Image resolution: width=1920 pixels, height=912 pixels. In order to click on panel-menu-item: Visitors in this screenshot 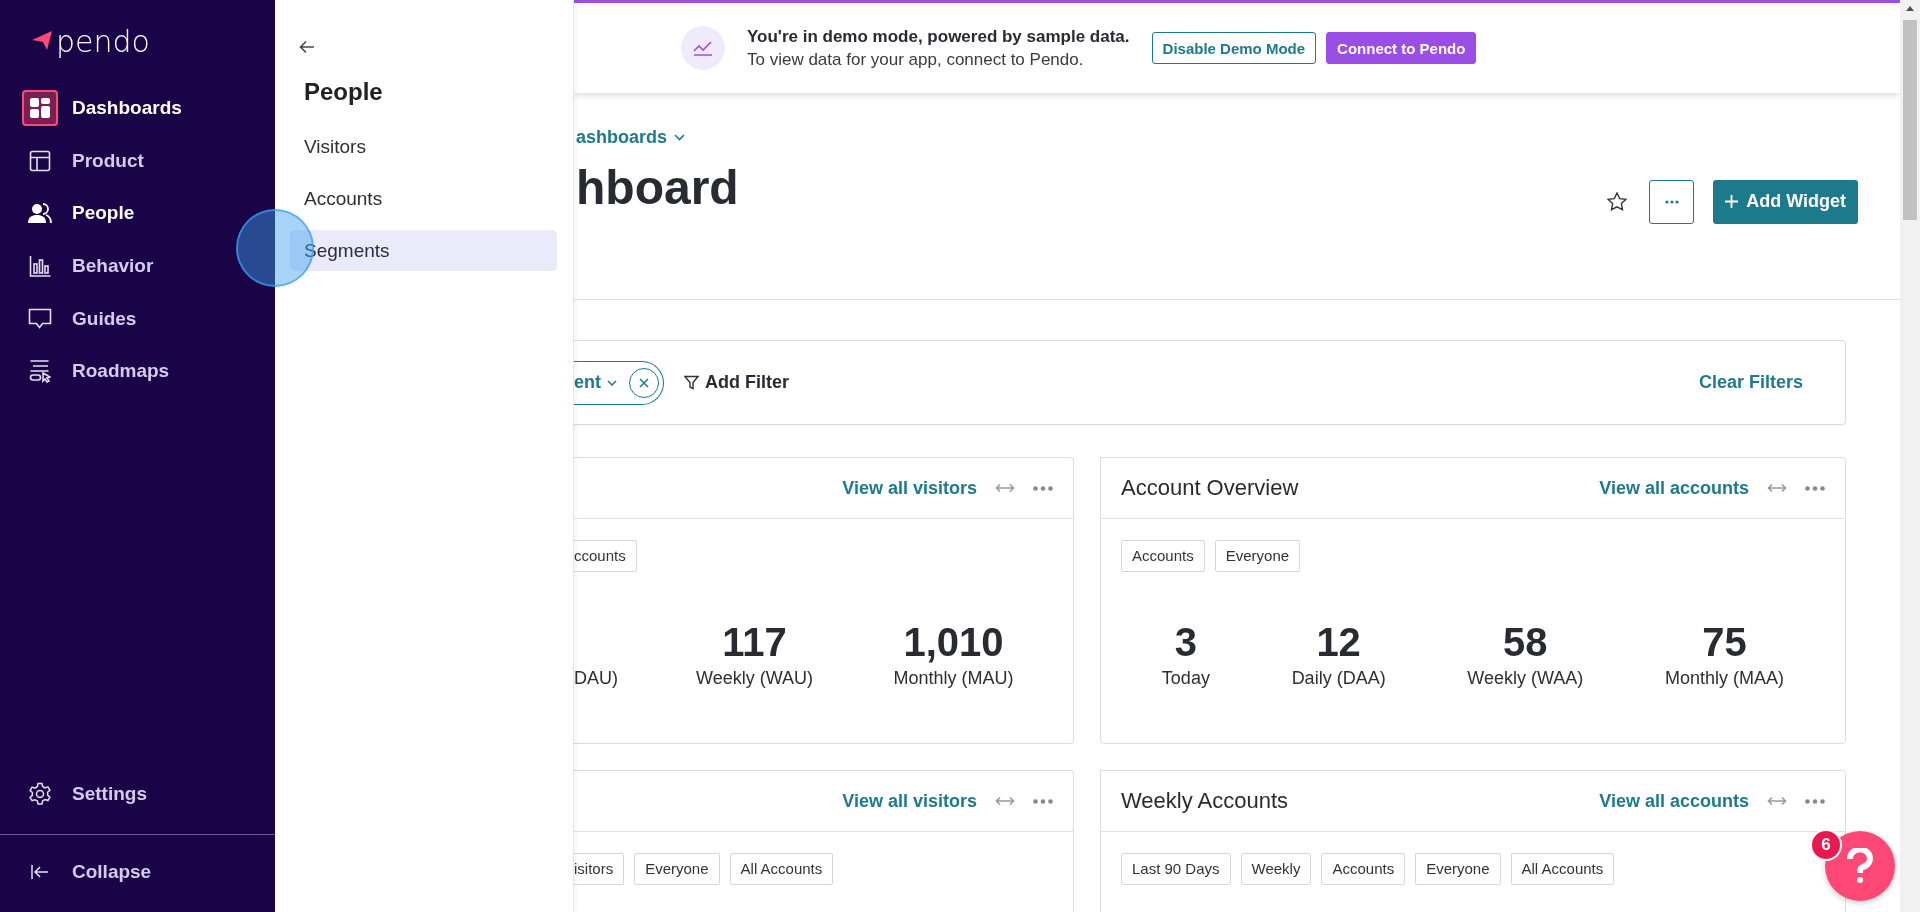, I will do `click(423, 146)`.